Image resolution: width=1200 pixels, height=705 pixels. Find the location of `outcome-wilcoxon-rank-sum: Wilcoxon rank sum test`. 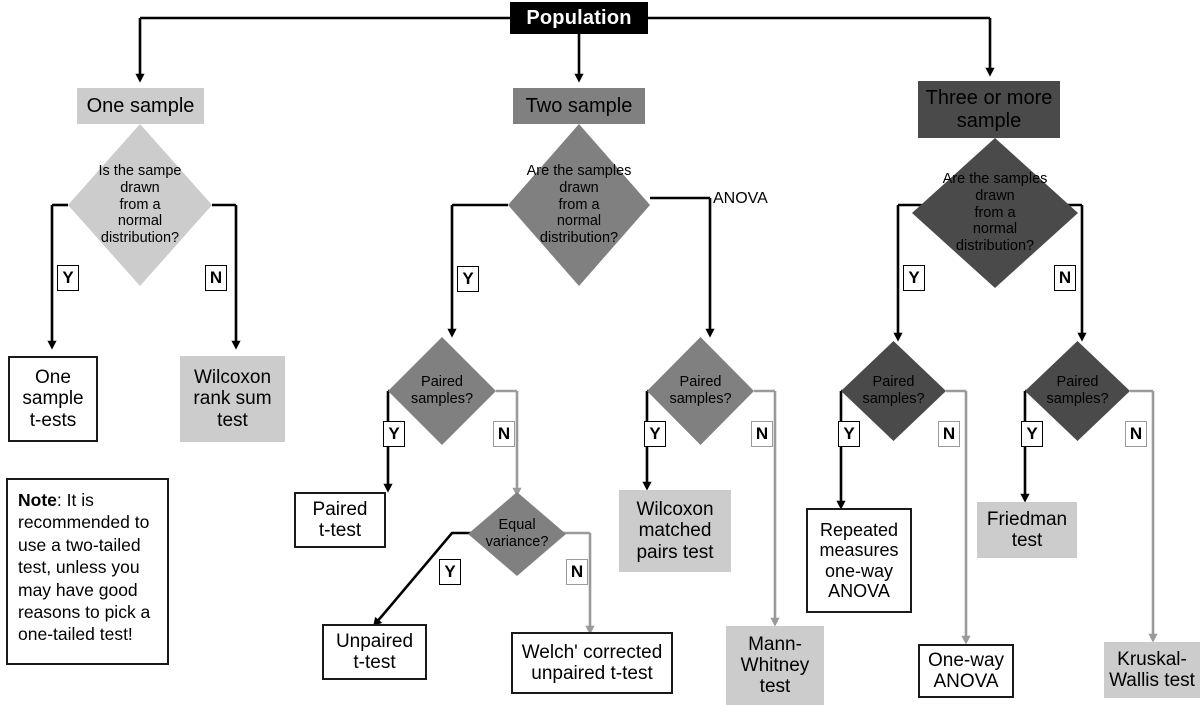

outcome-wilcoxon-rank-sum: Wilcoxon rank sum test is located at coordinates (232, 399).